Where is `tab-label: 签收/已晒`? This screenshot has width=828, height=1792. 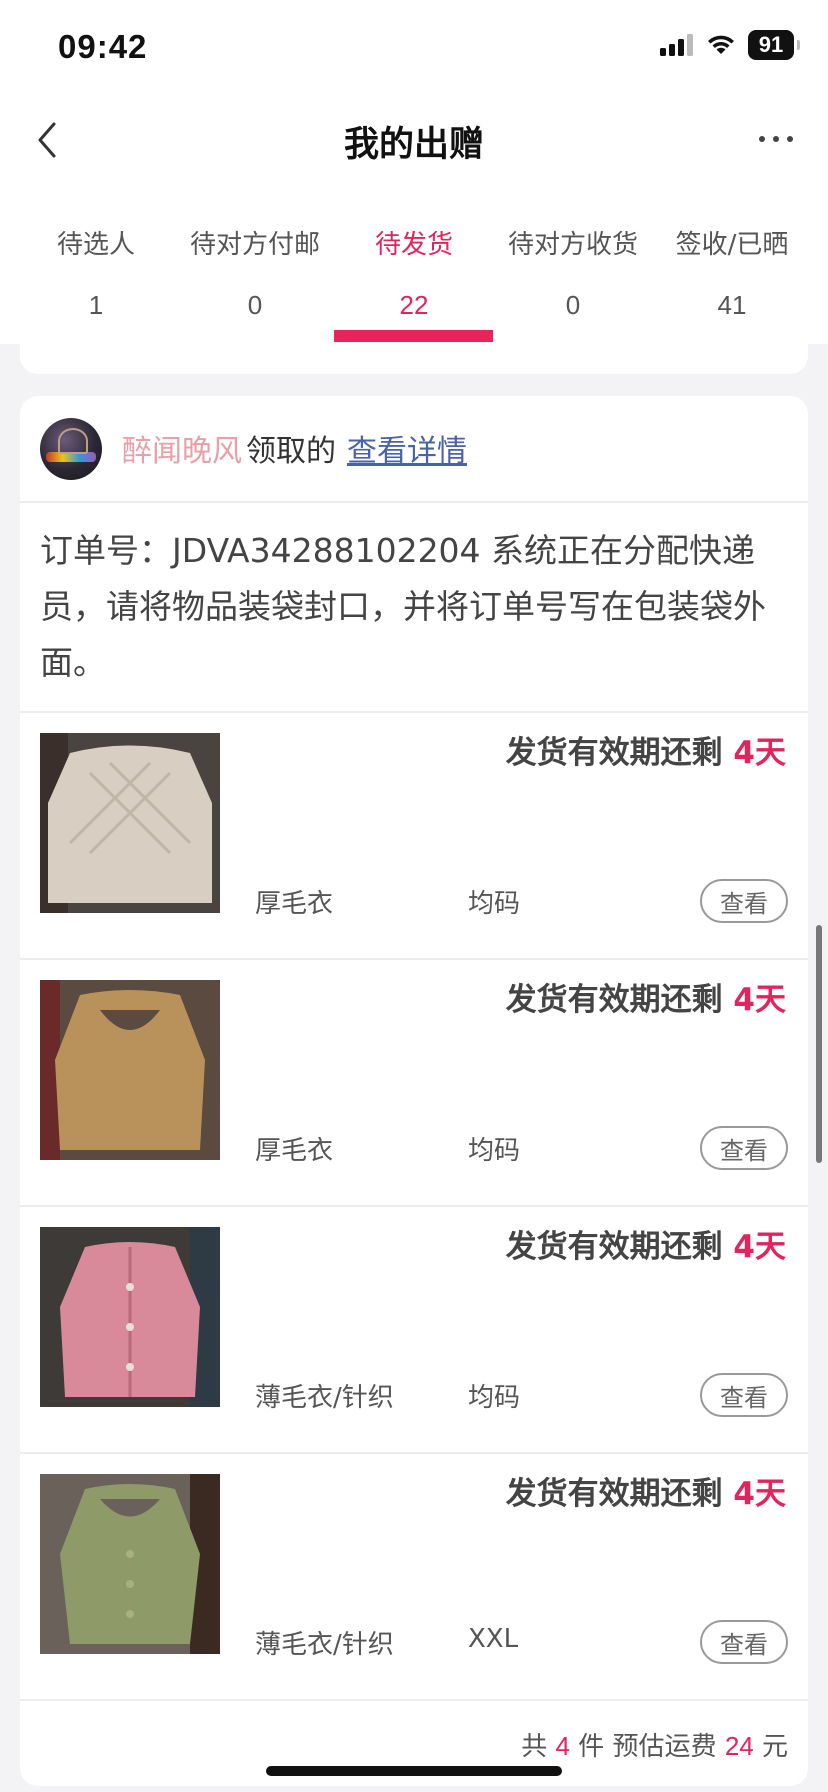 tab-label: 签收/已晒 is located at coordinates (732, 245).